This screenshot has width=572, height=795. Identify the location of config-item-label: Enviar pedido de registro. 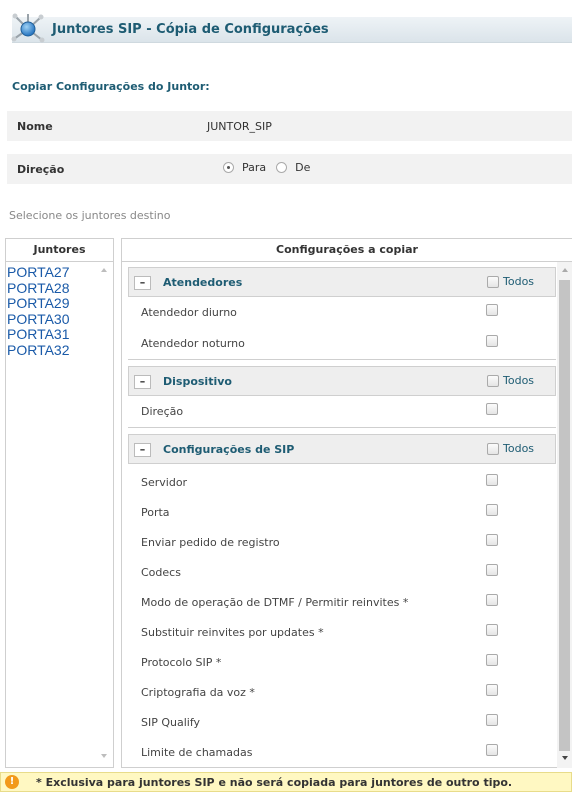
(210, 542).